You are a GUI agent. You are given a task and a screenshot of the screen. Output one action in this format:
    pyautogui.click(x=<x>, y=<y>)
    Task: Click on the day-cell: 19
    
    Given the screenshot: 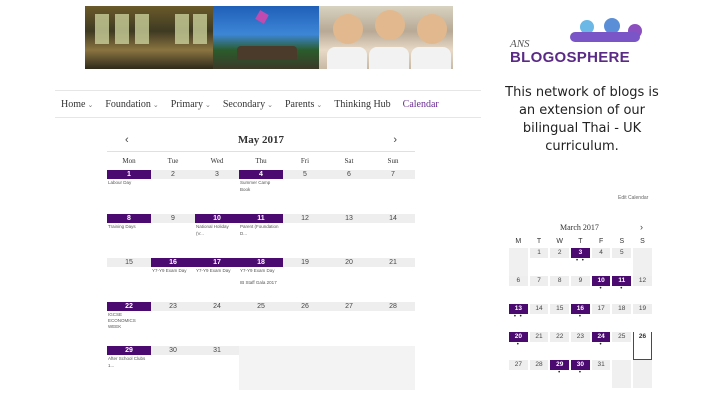 What is the action you would take?
    pyautogui.click(x=305, y=280)
    